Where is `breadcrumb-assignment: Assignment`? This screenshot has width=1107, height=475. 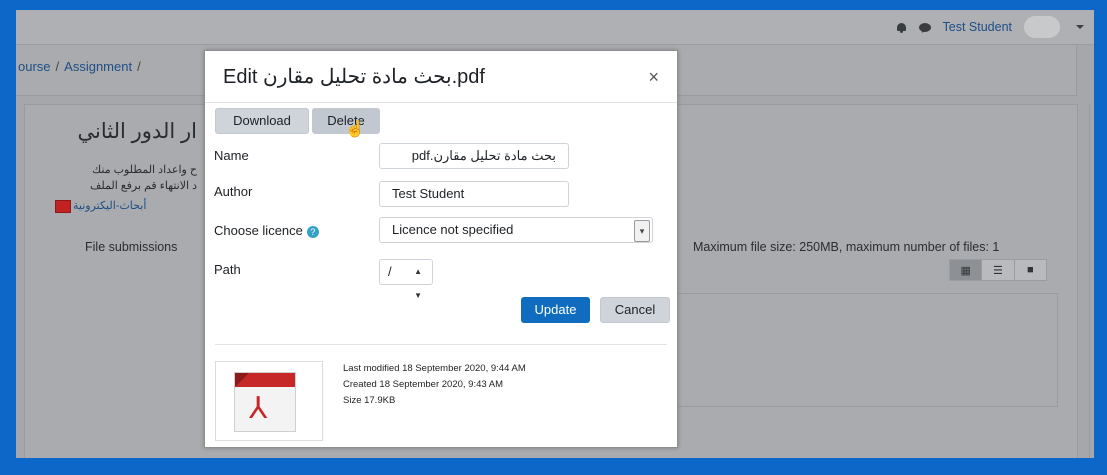 breadcrumb-assignment: Assignment is located at coordinates (98, 66).